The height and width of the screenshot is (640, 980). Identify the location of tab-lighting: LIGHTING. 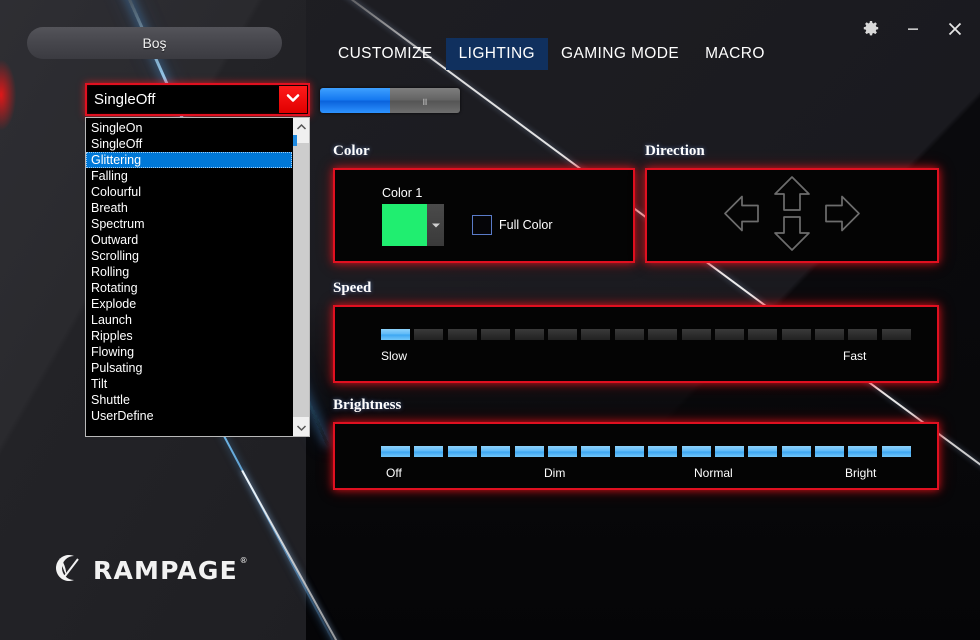
(497, 54).